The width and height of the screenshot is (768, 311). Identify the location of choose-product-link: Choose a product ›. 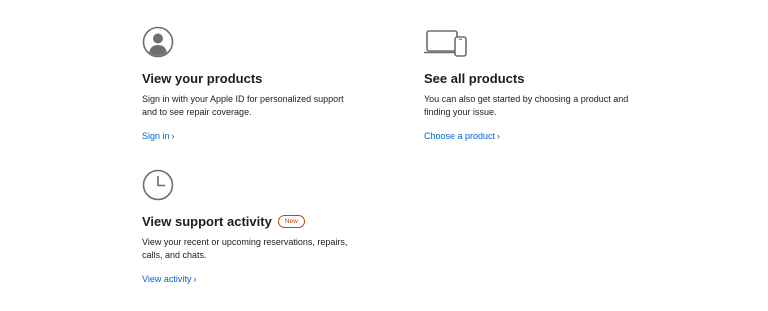
(462, 136).